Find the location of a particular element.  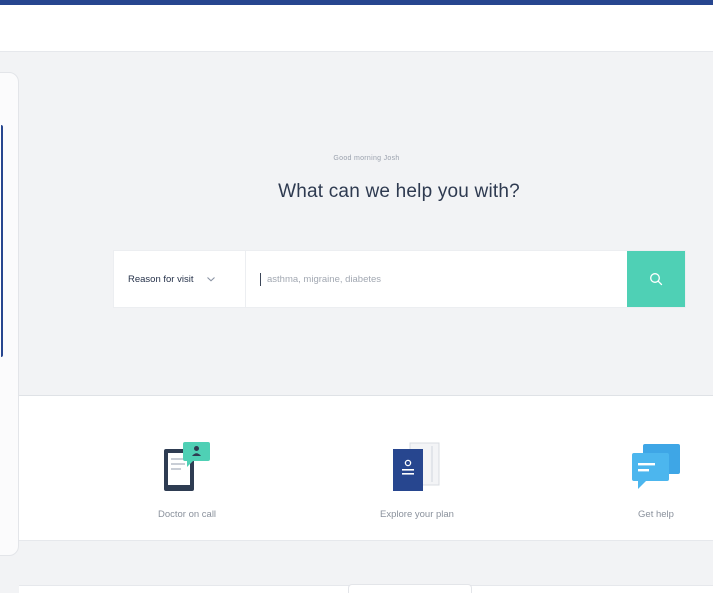

doctor-on-call-icon is located at coordinates (187, 466).